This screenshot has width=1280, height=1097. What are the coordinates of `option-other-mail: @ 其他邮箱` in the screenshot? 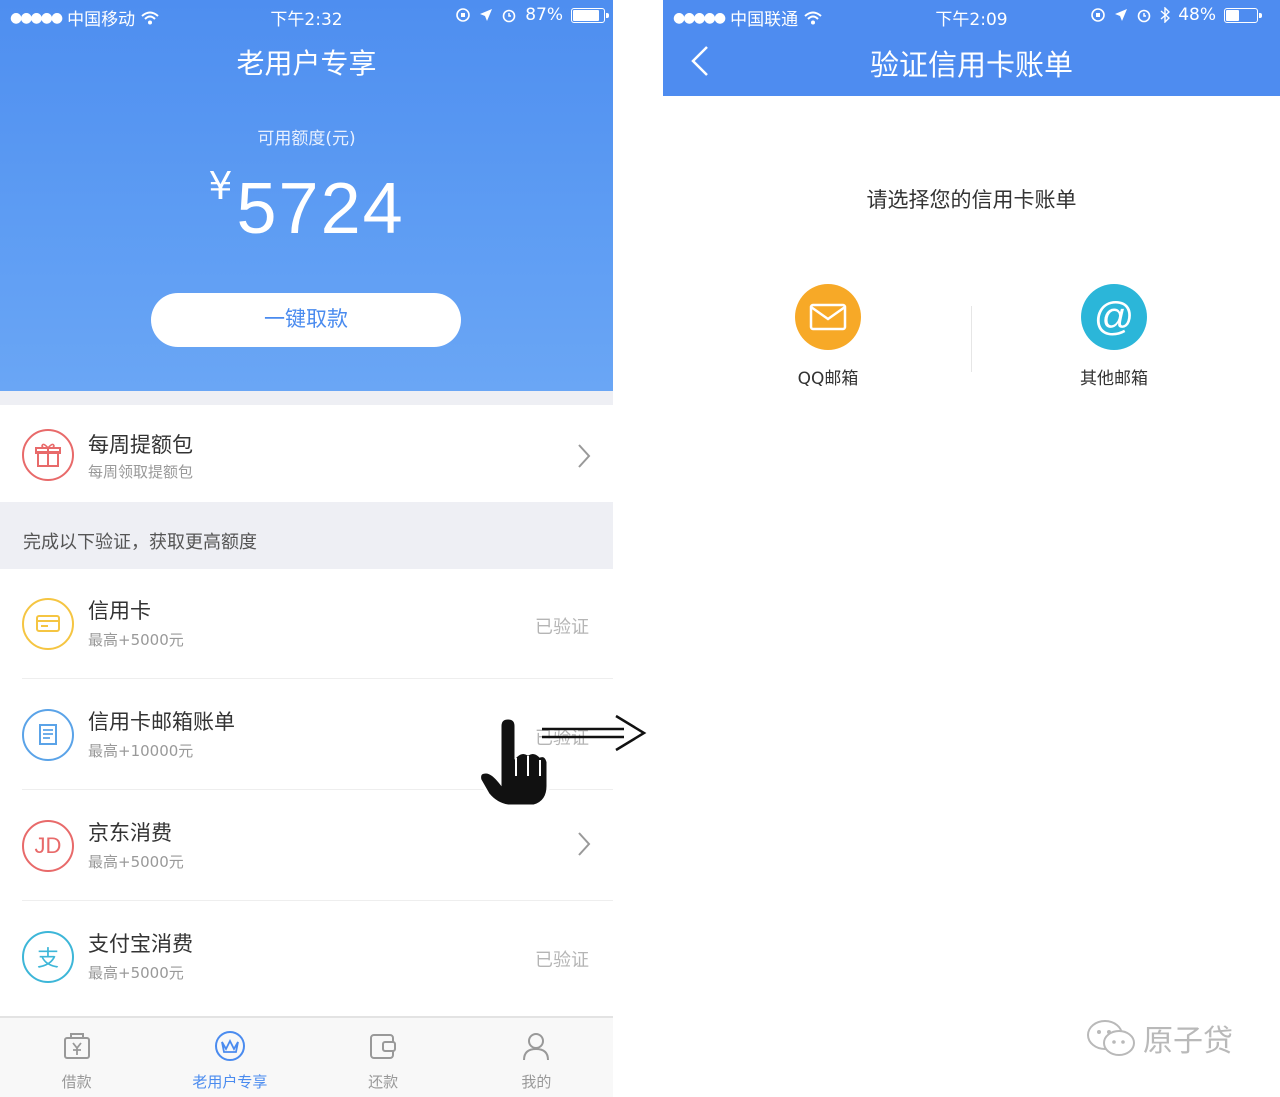 It's located at (1114, 336).